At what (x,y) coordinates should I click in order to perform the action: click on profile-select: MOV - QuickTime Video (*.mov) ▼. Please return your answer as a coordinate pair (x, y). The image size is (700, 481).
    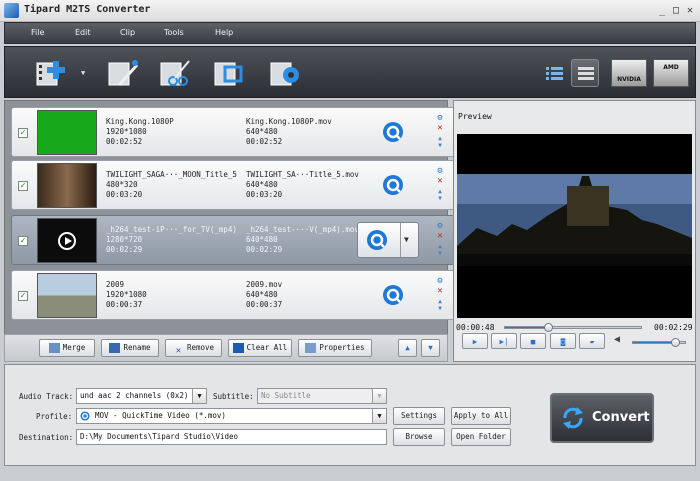
    Looking at the image, I should click on (231, 416).